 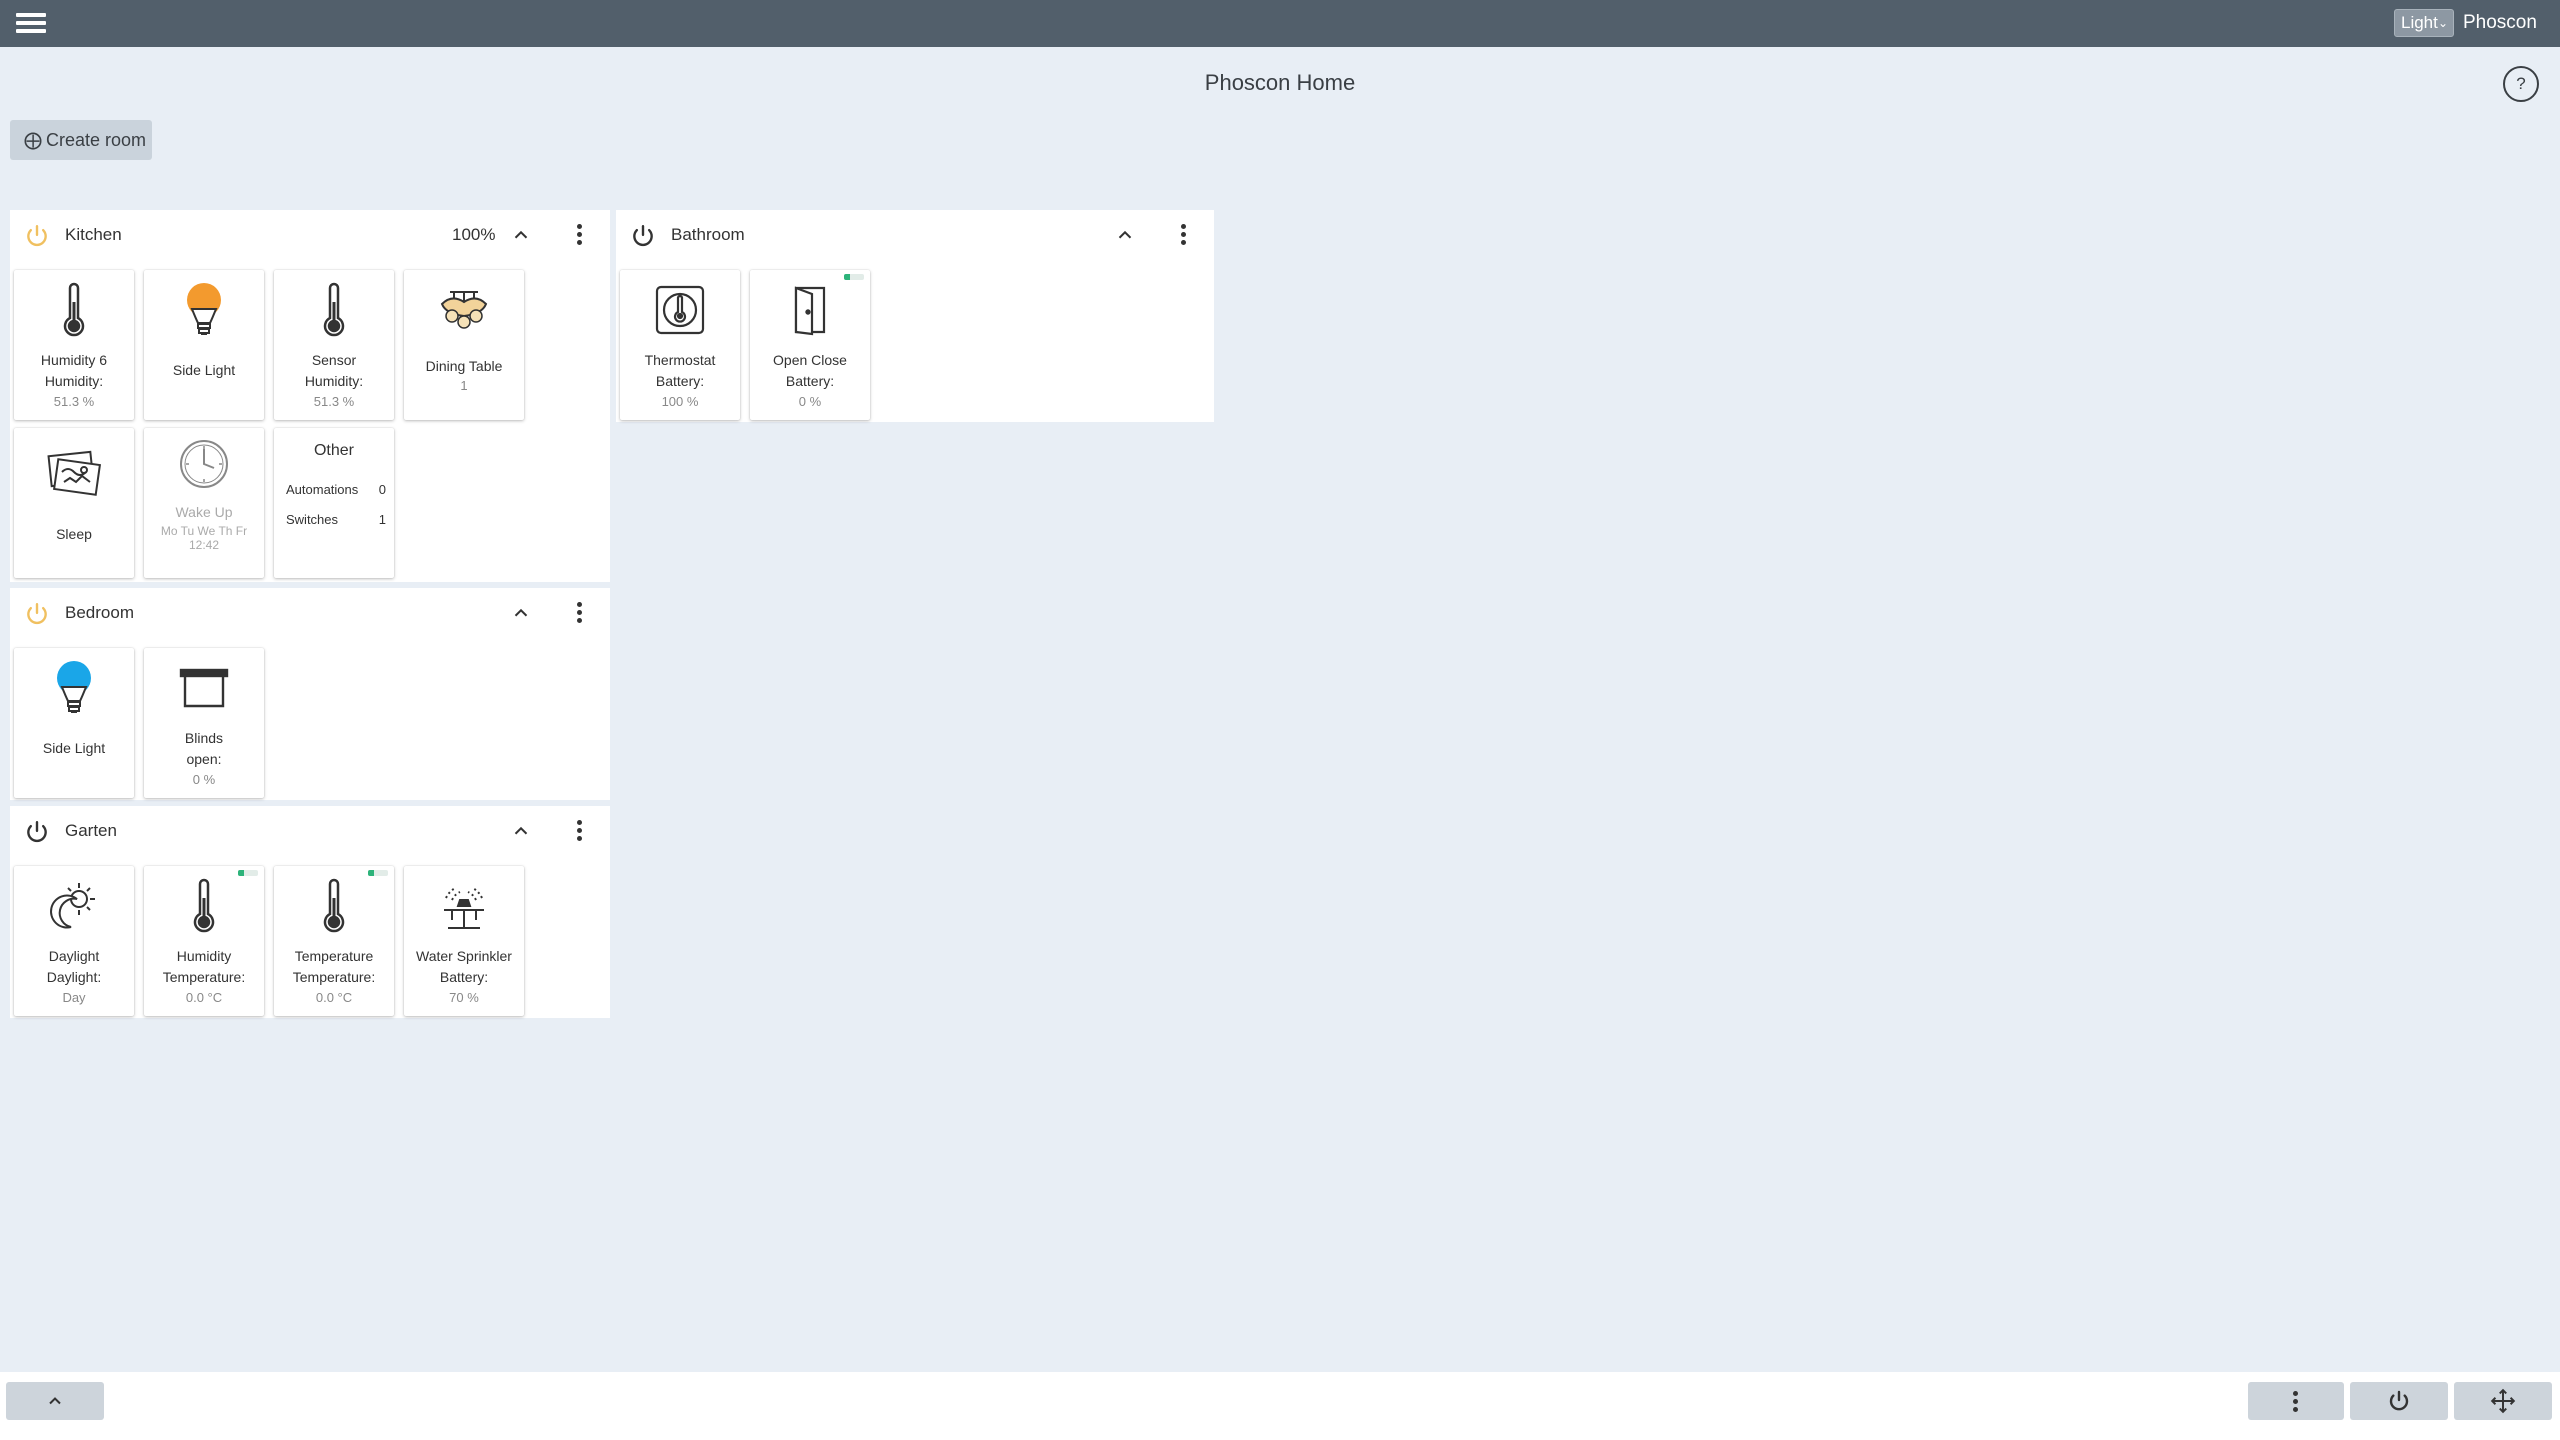 I want to click on plus-icon: ⨁, so click(x=33, y=140).